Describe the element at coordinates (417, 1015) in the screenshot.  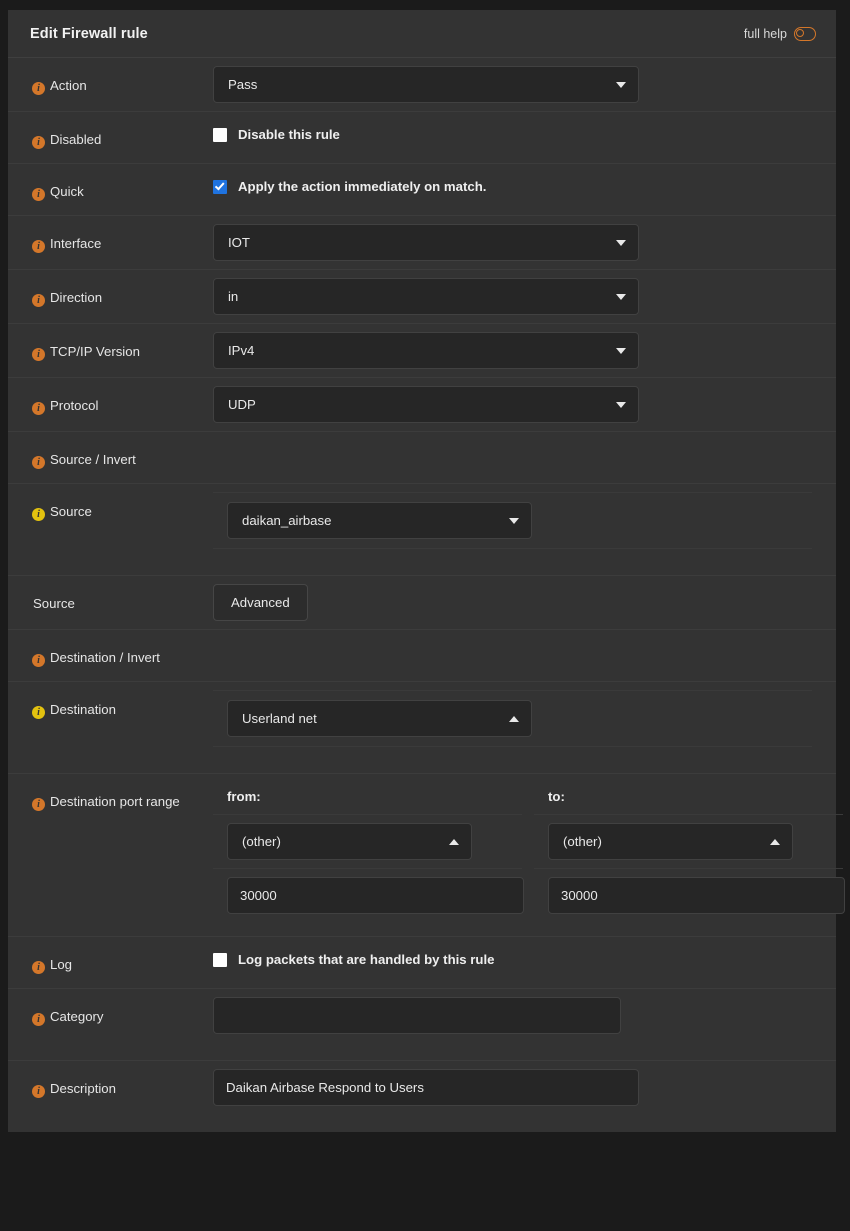
I see `category-input` at that location.